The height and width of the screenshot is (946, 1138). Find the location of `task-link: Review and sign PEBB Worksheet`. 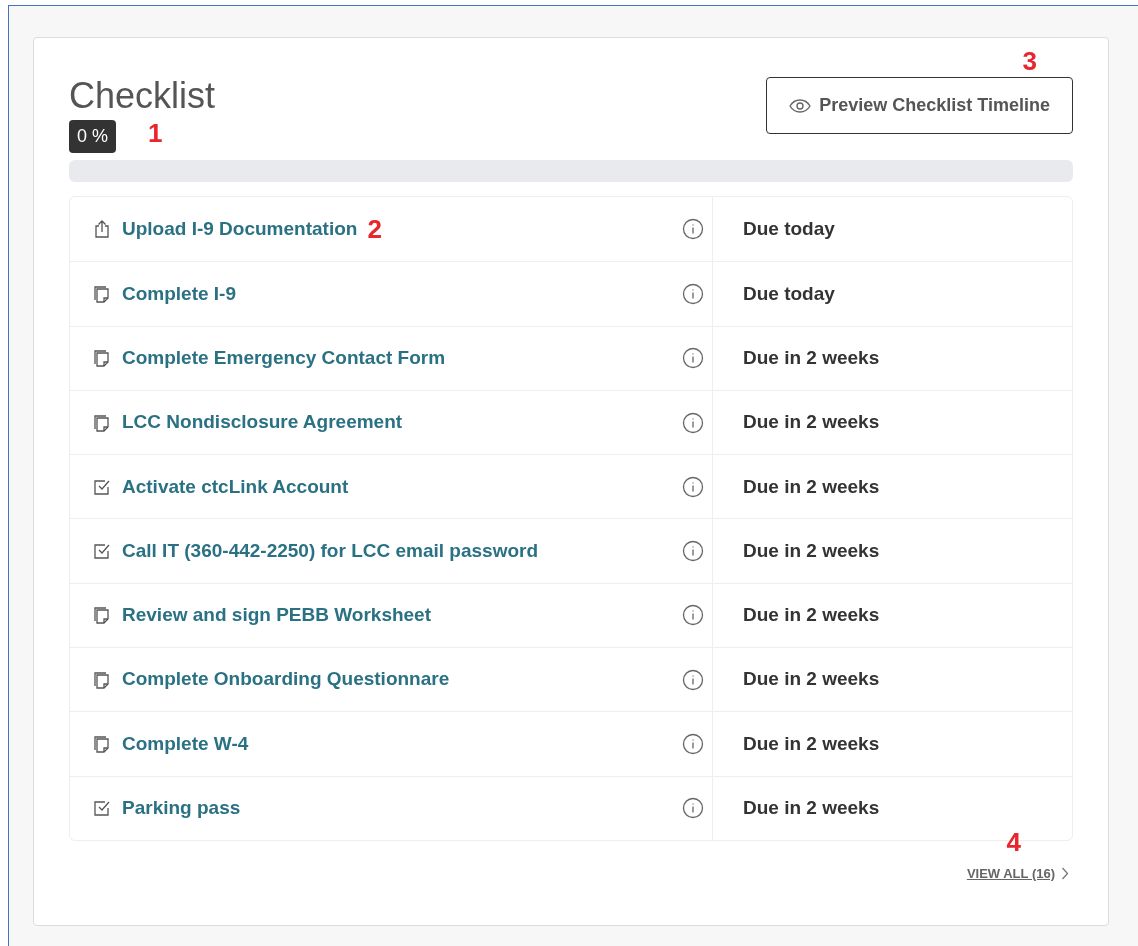

task-link: Review and sign PEBB Worksheet is located at coordinates (276, 615).